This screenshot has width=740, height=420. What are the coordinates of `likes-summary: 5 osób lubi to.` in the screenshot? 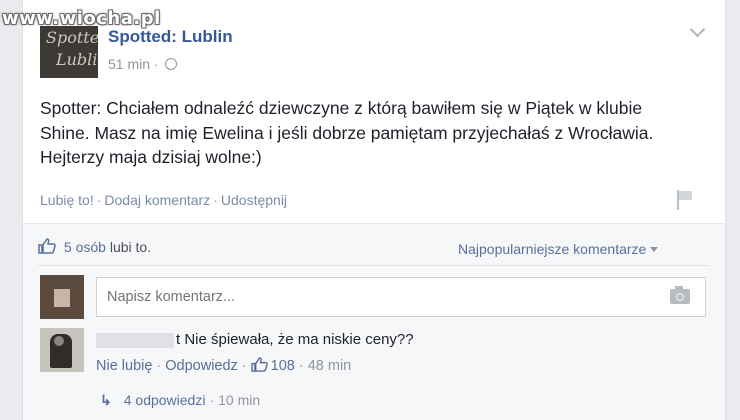 It's located at (94, 246).